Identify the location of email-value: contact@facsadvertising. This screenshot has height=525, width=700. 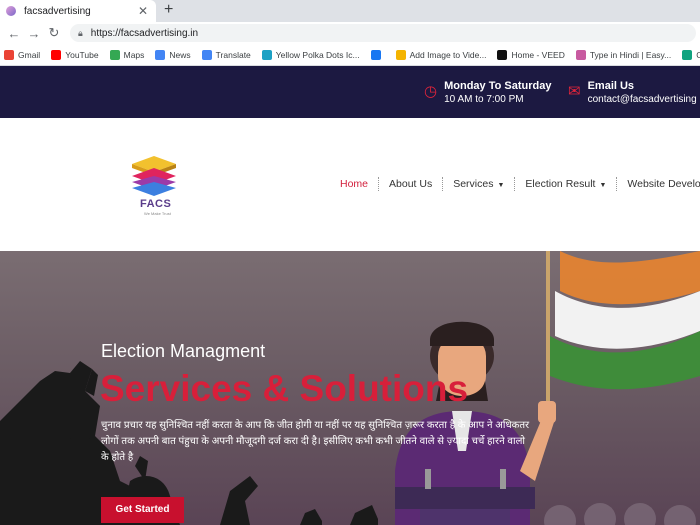
(642, 99).